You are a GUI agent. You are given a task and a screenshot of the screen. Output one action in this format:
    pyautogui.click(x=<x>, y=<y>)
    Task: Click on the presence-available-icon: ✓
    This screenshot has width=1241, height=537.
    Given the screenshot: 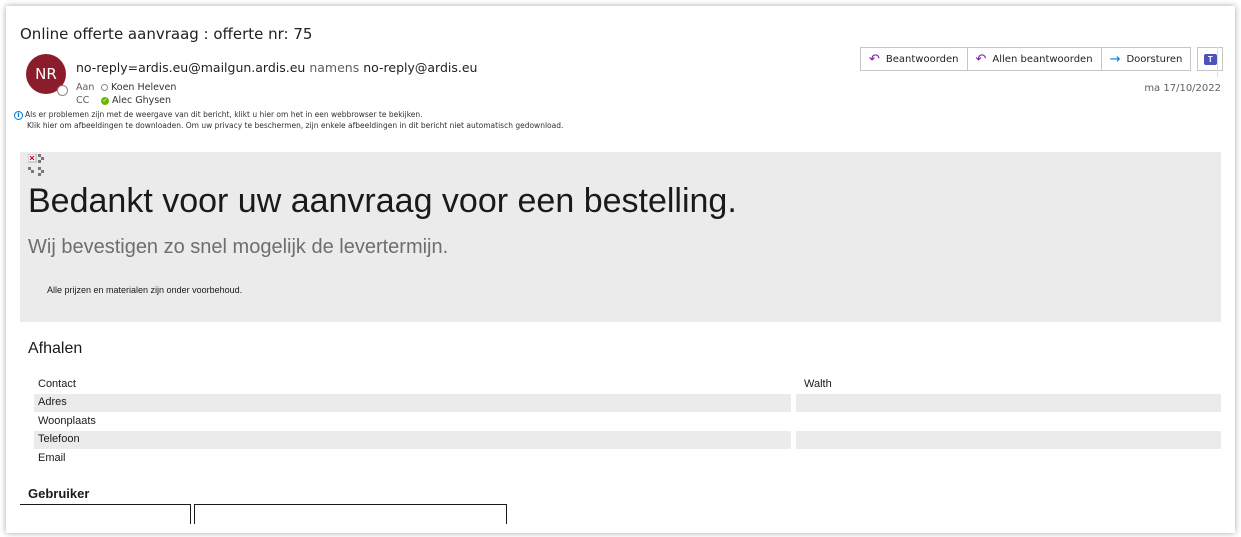 What is the action you would take?
    pyautogui.click(x=105, y=100)
    